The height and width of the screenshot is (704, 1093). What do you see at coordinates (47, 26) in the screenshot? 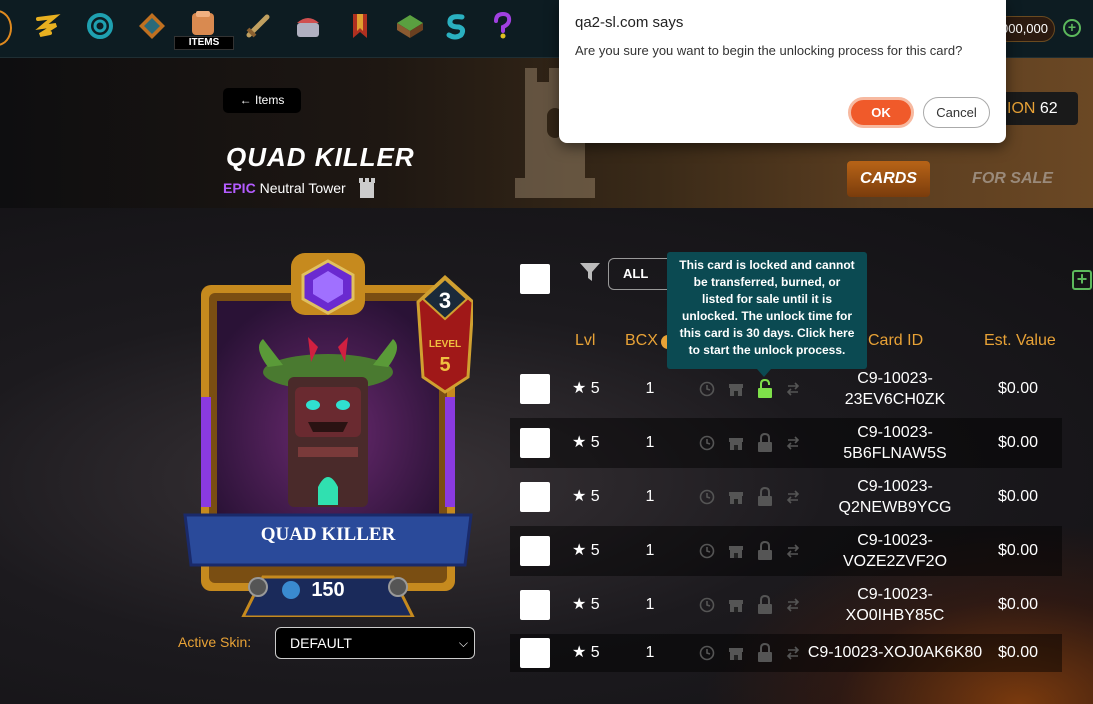
I see `splinters-icon` at bounding box center [47, 26].